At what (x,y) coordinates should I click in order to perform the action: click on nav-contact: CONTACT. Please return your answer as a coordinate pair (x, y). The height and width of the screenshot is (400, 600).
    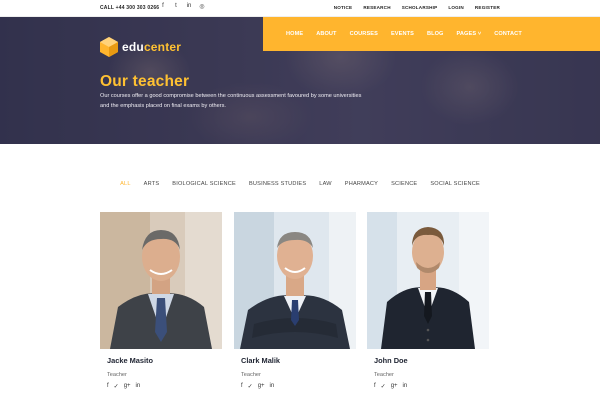
    Looking at the image, I should click on (508, 34).